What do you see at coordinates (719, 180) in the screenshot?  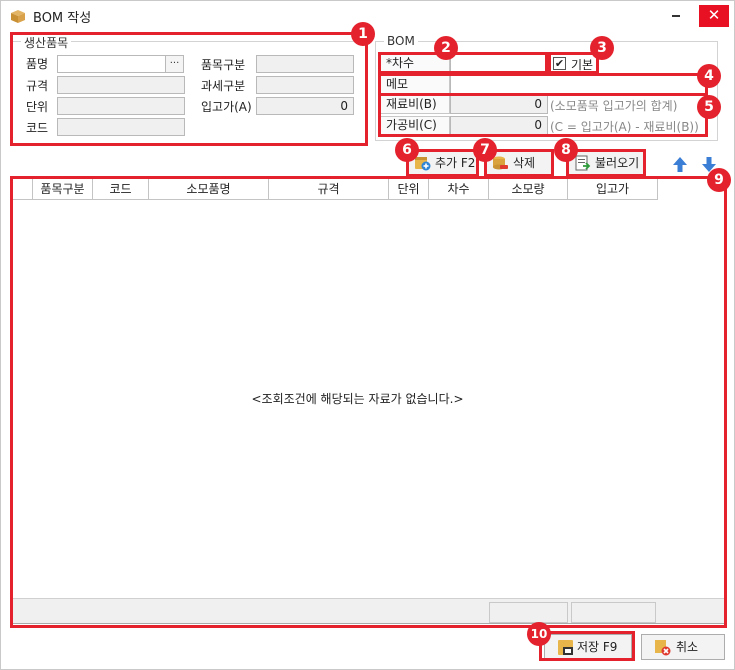 I see `annotation-badge-9: 9` at bounding box center [719, 180].